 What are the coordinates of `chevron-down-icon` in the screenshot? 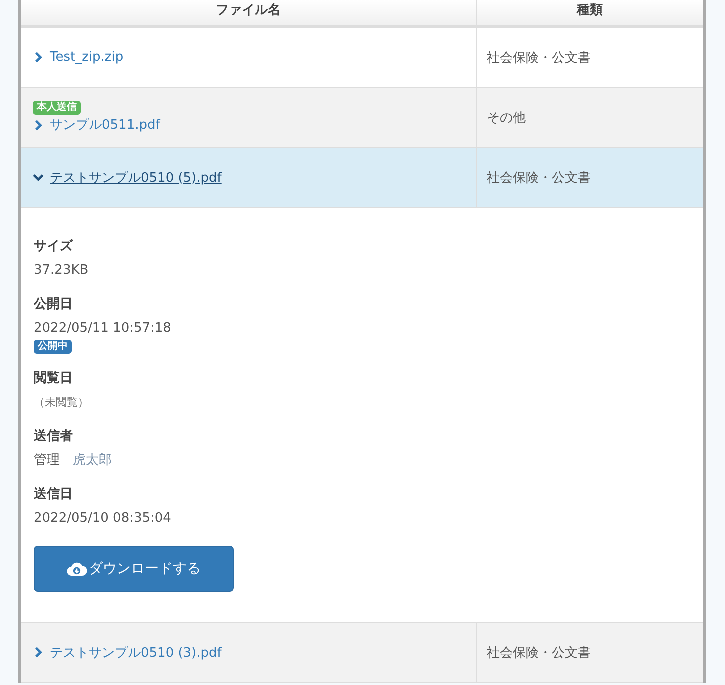 It's located at (38, 177).